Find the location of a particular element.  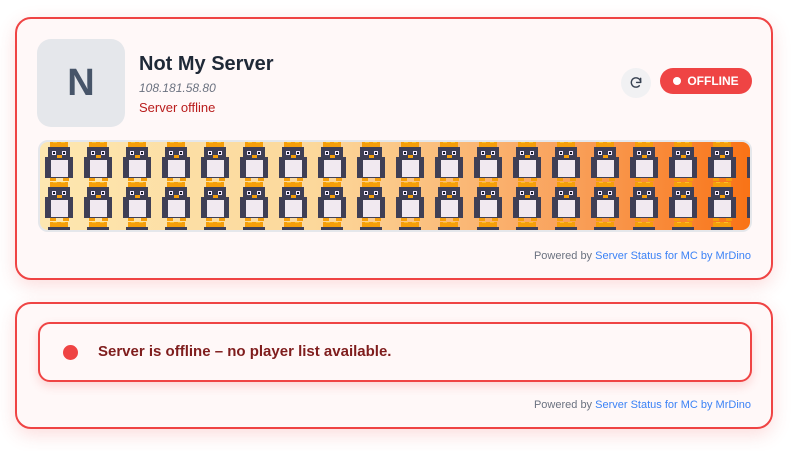

status-dot-icon is located at coordinates (677, 81).